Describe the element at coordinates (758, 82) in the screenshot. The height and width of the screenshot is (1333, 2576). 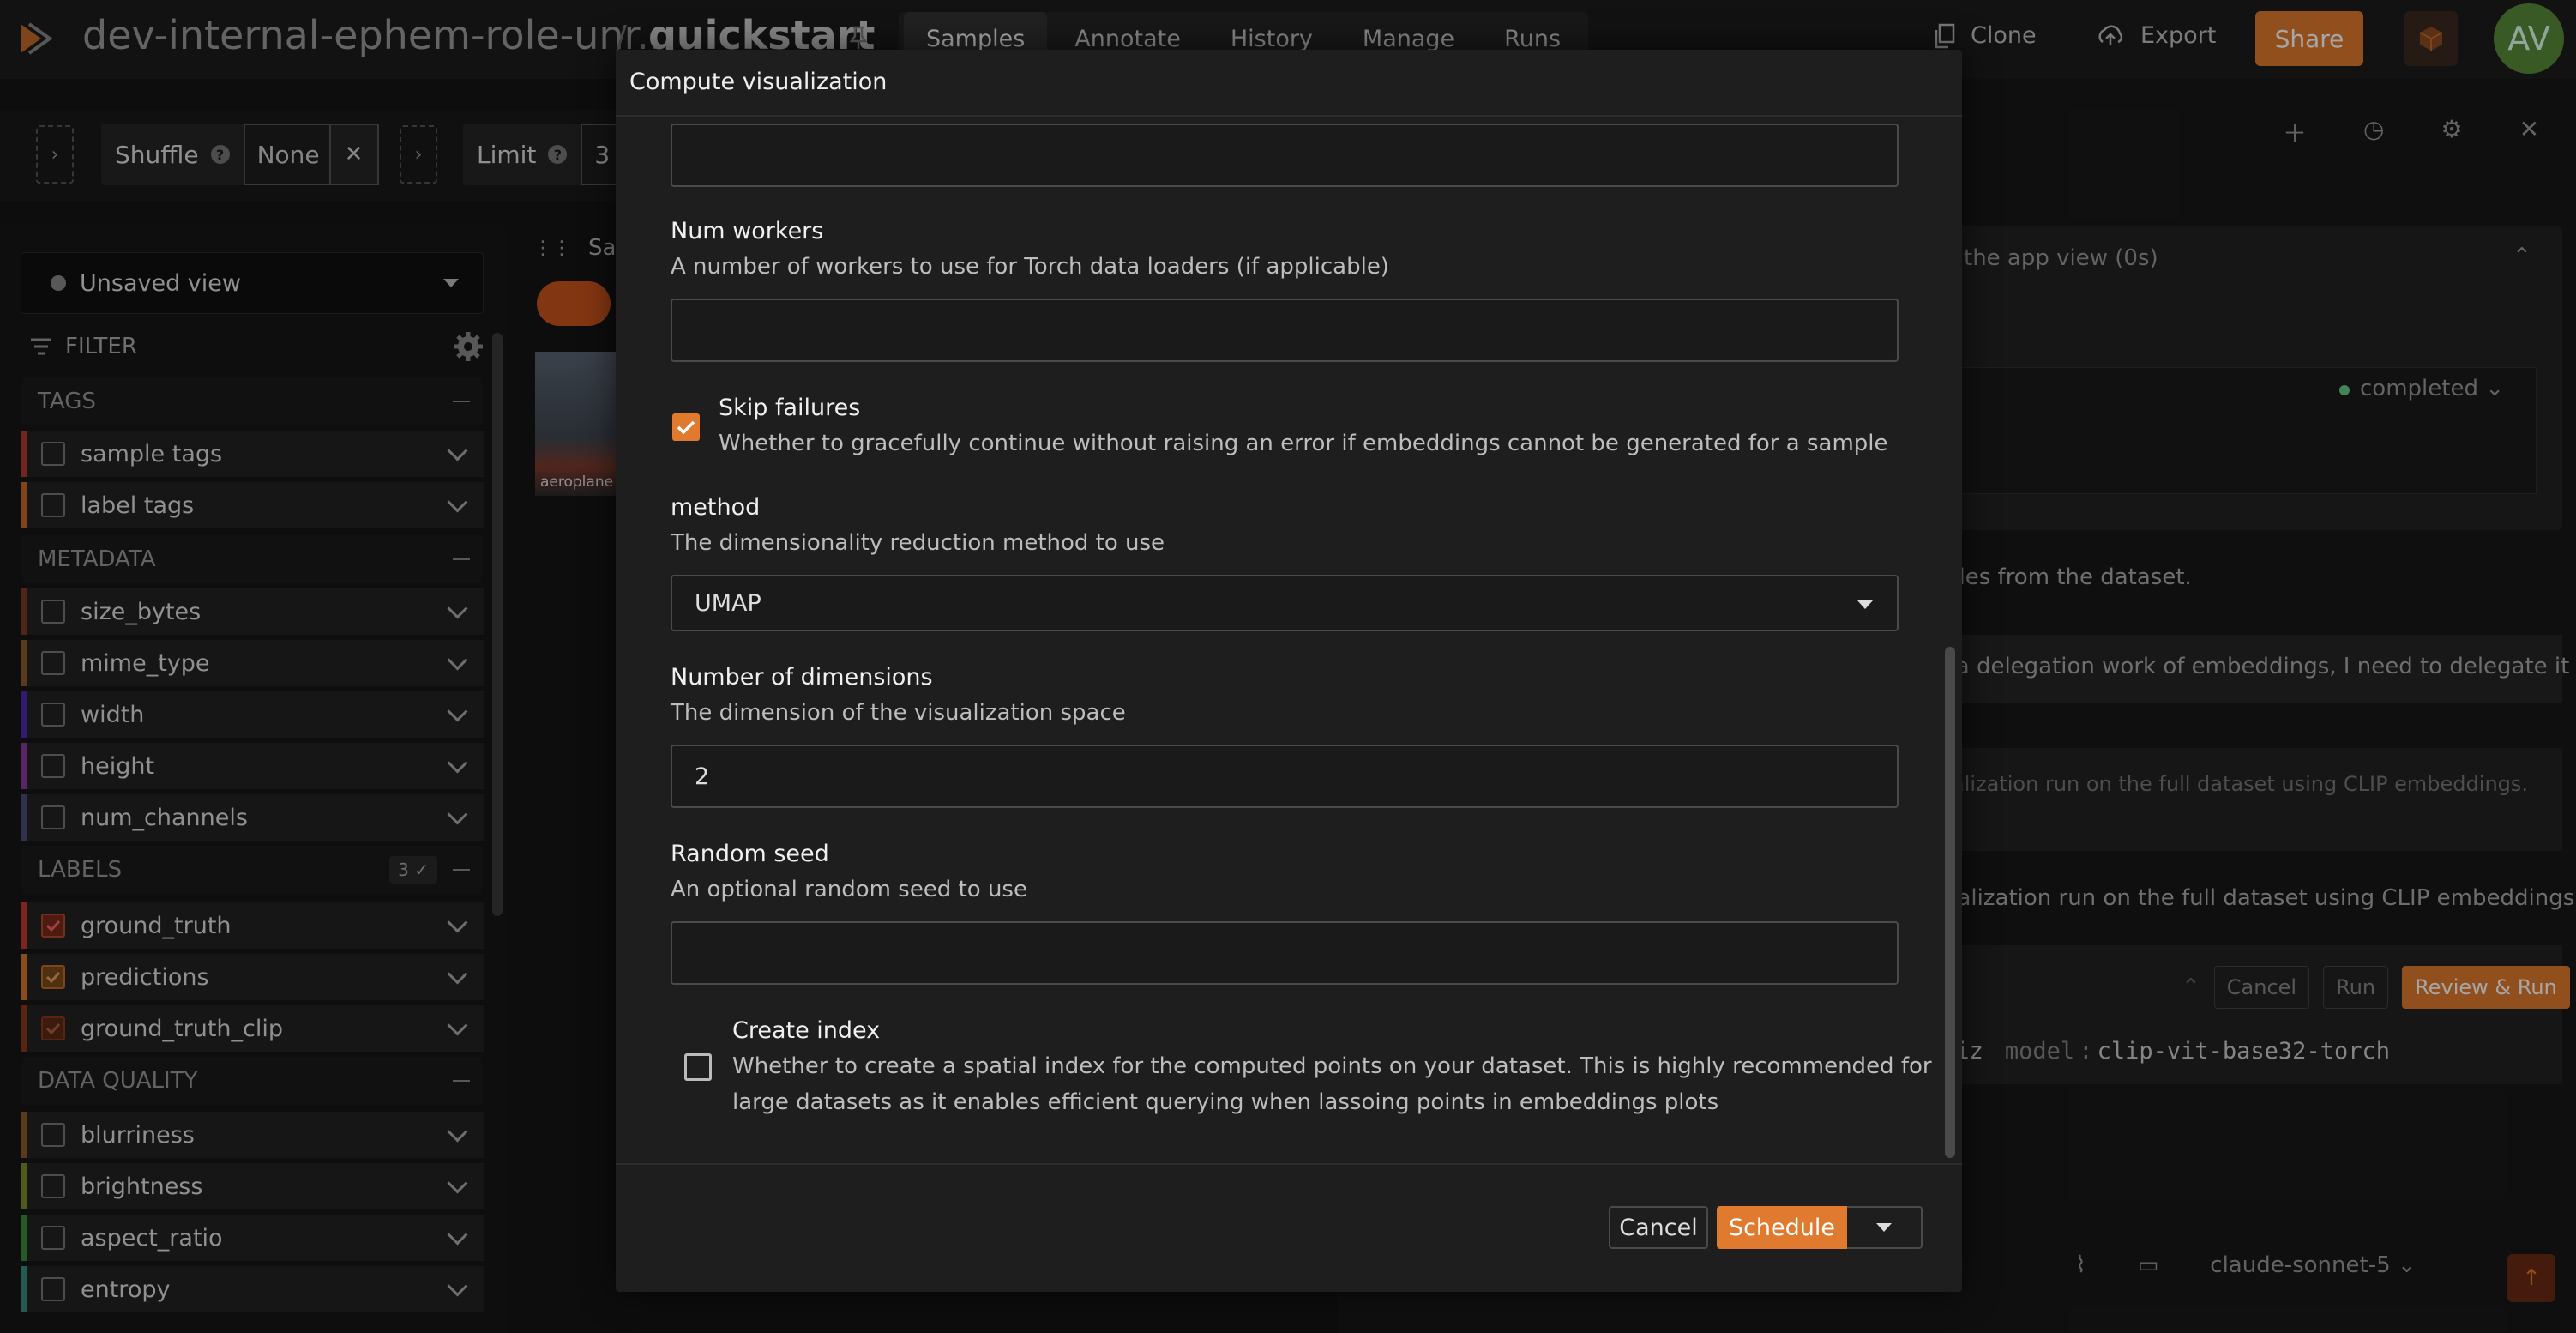
I see `modal-title: Compute visualization` at that location.